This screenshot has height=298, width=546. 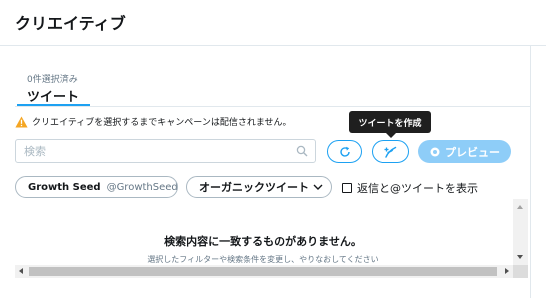 I want to click on empty-state-title: 検索内容に一致するものがありません。, so click(x=263, y=241).